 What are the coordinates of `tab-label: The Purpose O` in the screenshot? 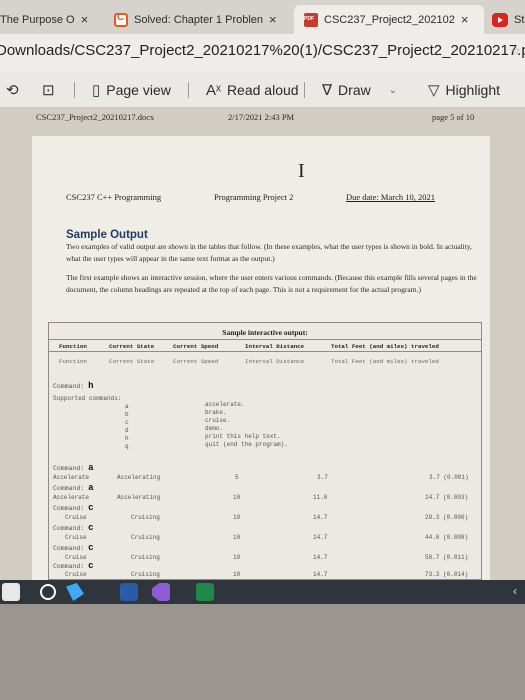 It's located at (37, 19).